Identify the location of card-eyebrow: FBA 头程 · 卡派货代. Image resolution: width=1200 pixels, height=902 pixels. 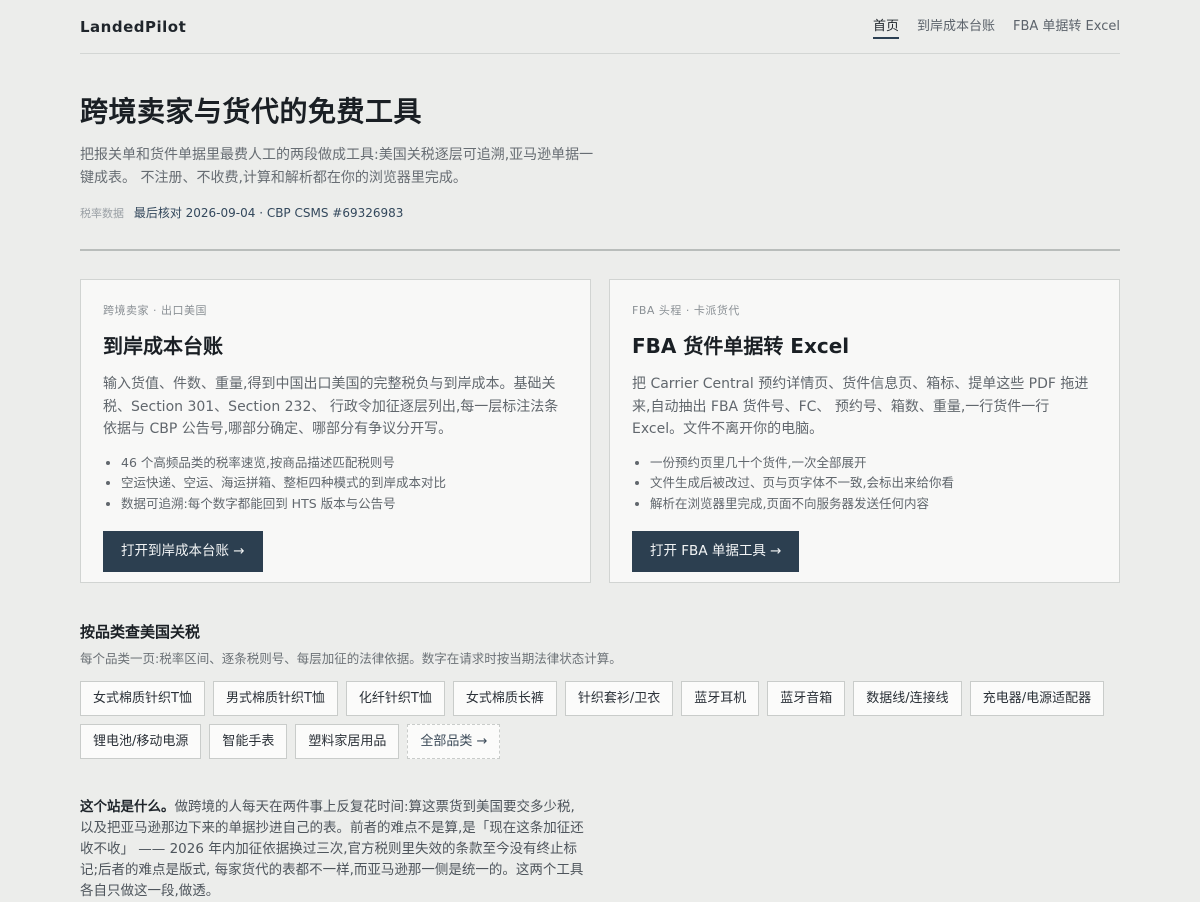
(686, 310).